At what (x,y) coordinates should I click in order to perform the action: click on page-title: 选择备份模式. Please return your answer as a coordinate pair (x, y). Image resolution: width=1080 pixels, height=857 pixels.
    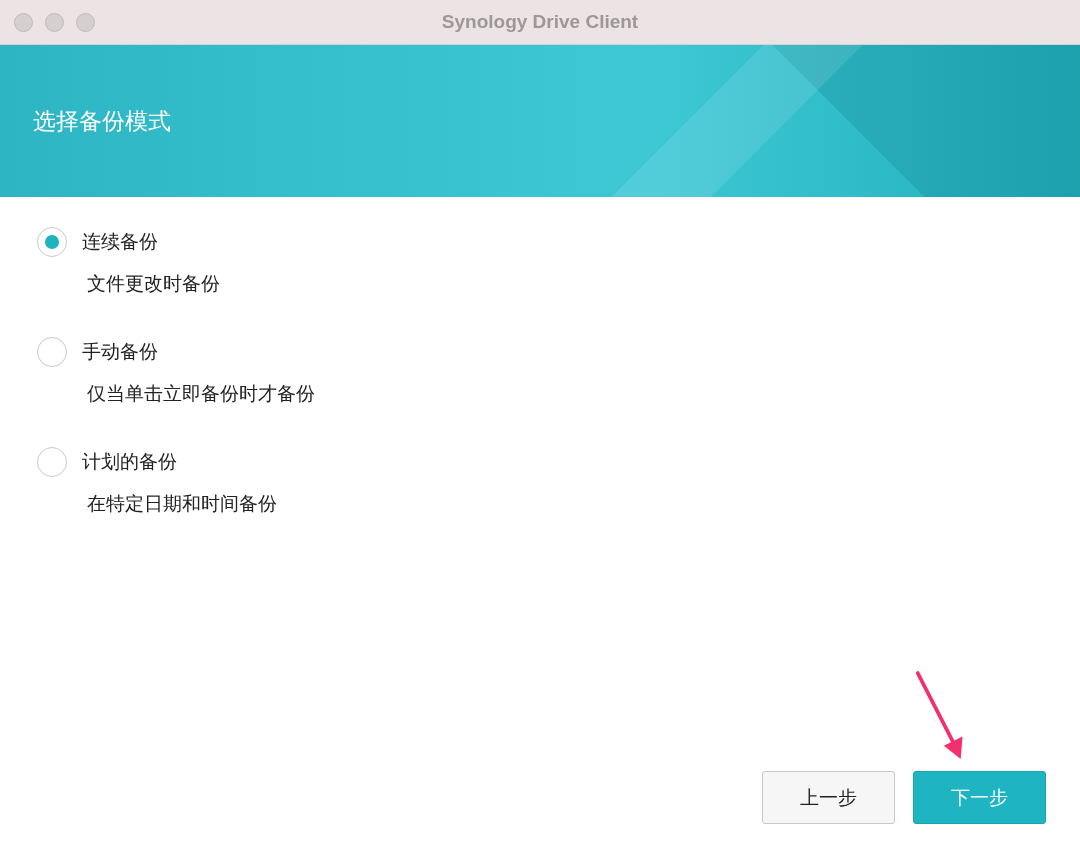
    Looking at the image, I should click on (102, 121).